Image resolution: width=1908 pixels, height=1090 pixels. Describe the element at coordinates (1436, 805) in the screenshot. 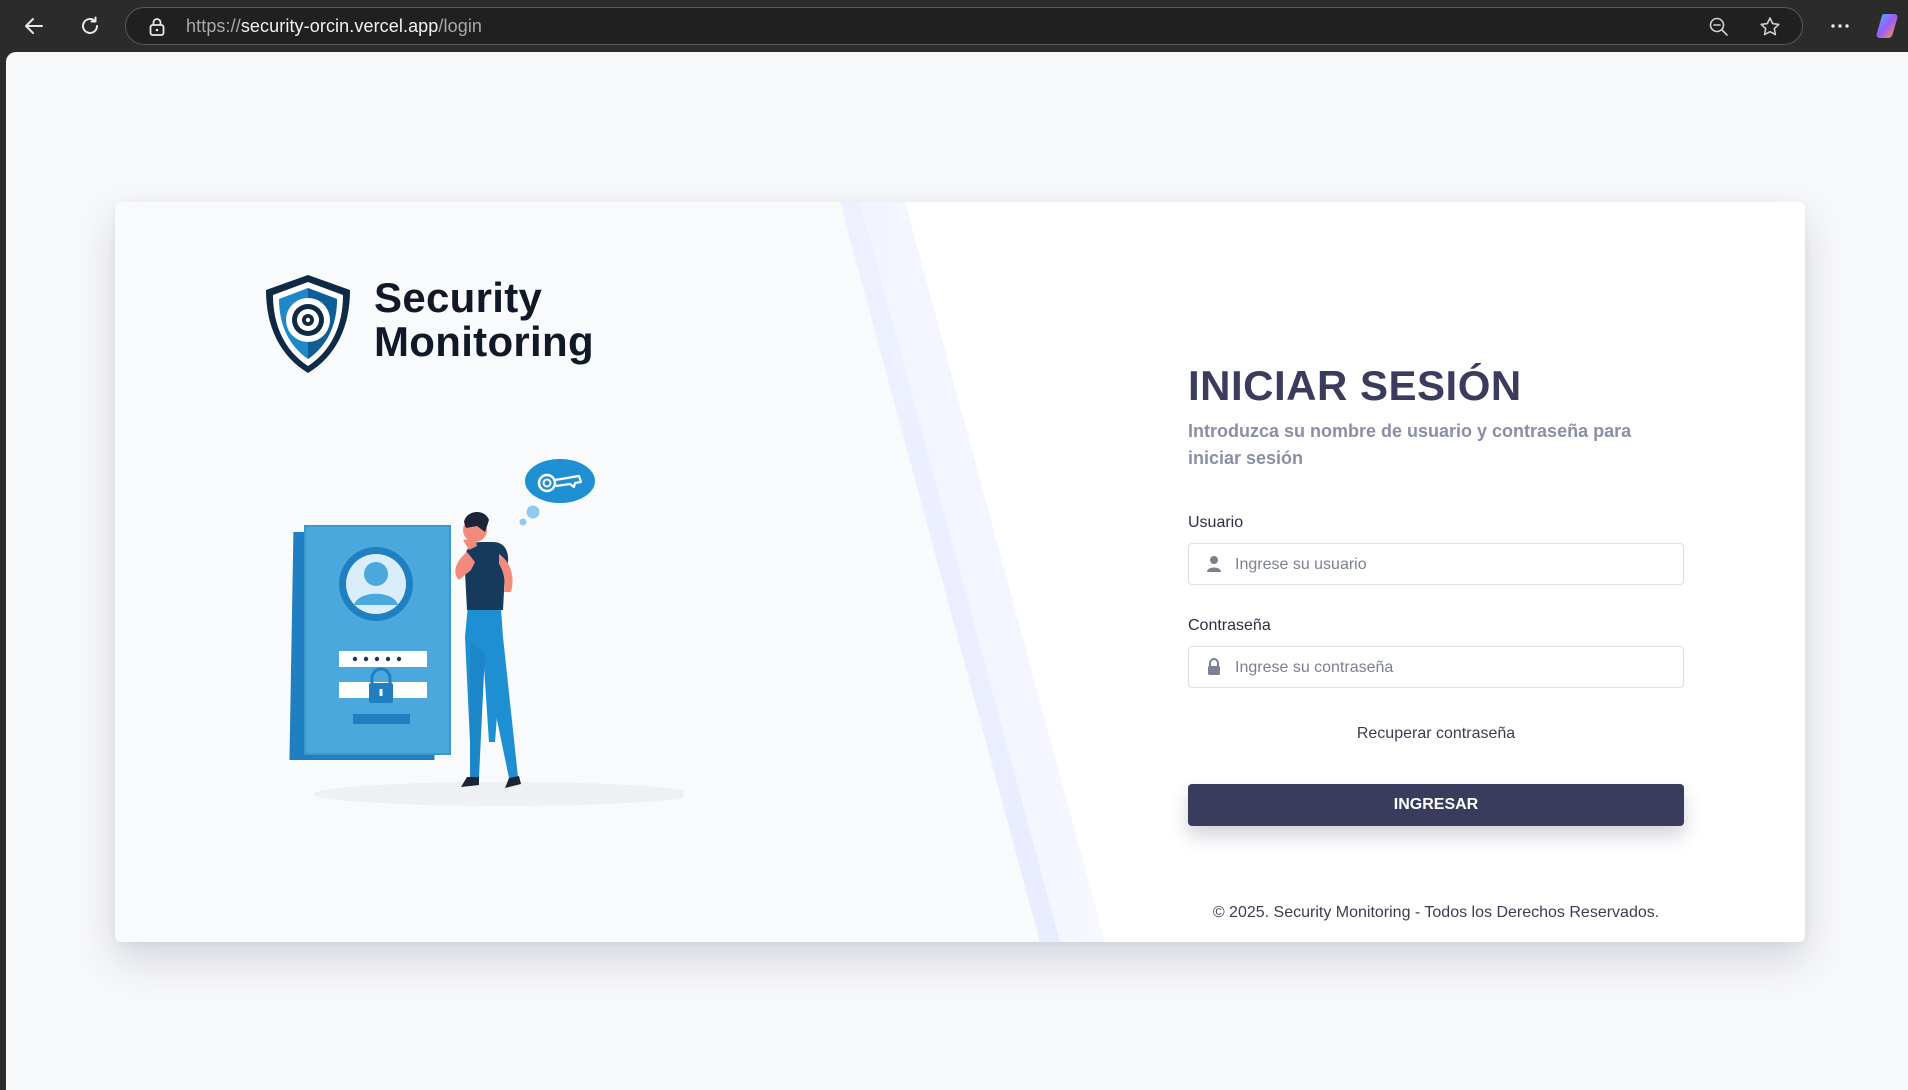

I see `login-button: INGRESAR` at that location.